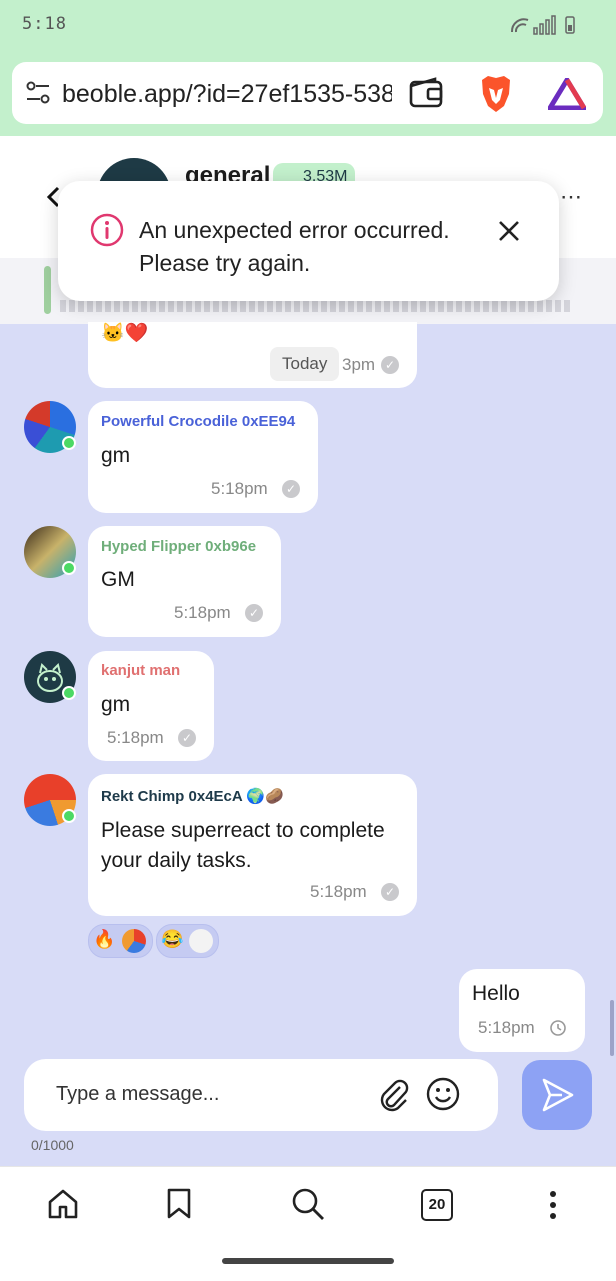 The height and width of the screenshot is (1281, 616). I want to click on status-time: 5:18, so click(44, 24).